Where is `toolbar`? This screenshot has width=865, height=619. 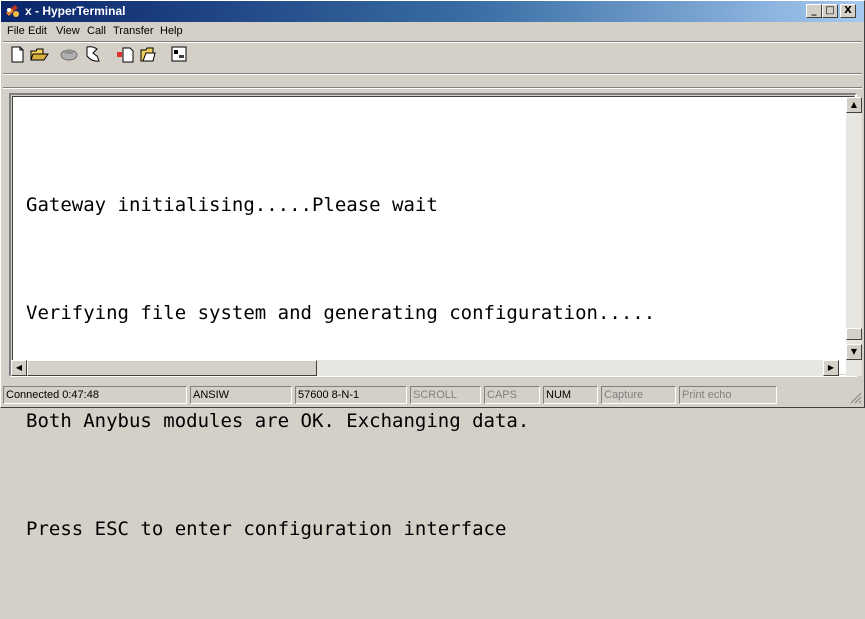
toolbar is located at coordinates (157, 57).